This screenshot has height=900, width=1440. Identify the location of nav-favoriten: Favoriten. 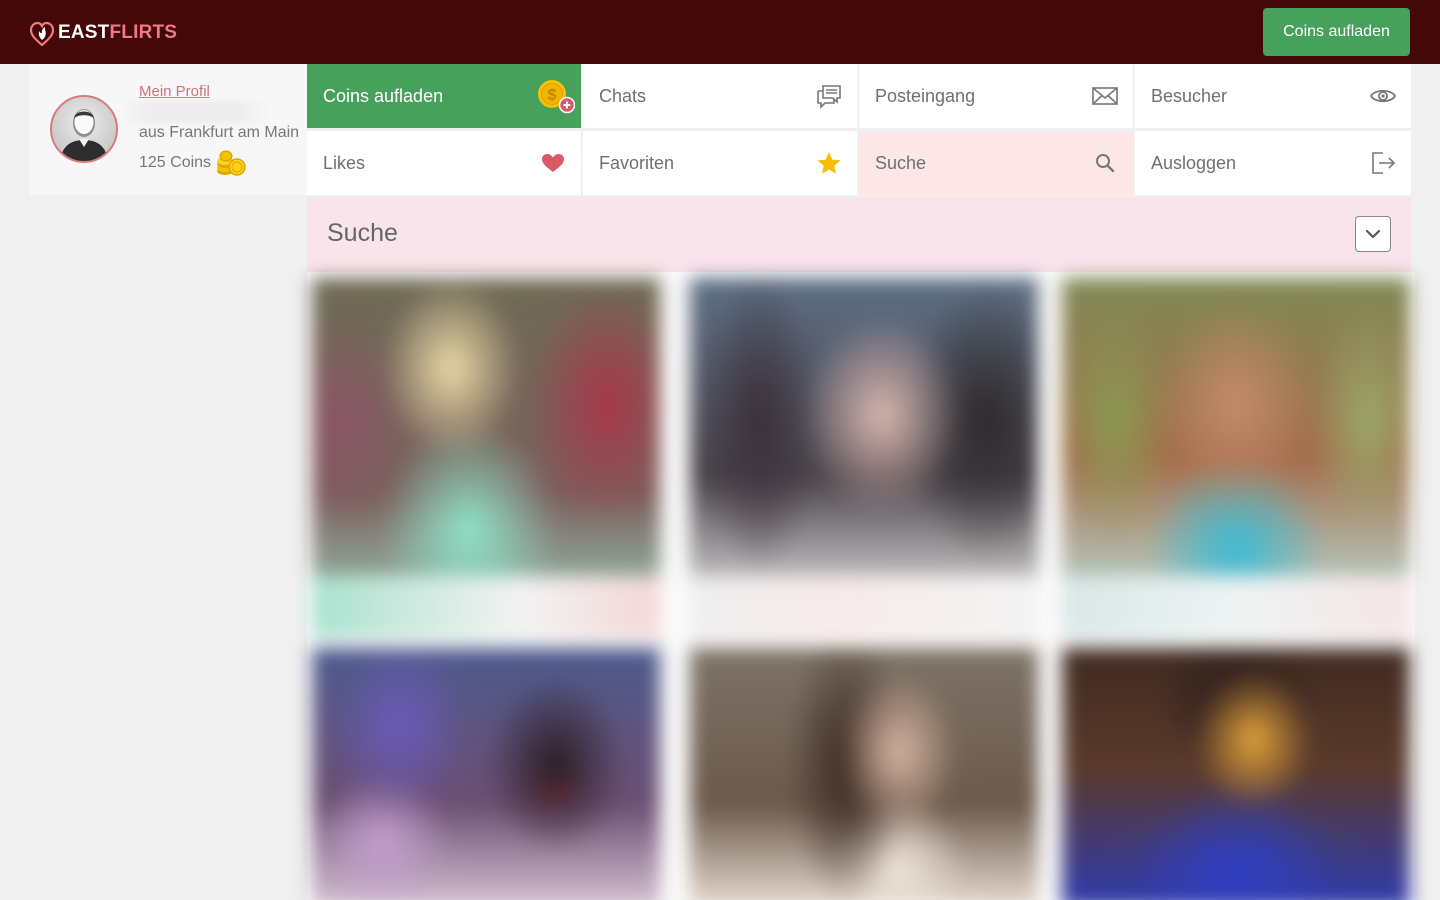
(720, 163).